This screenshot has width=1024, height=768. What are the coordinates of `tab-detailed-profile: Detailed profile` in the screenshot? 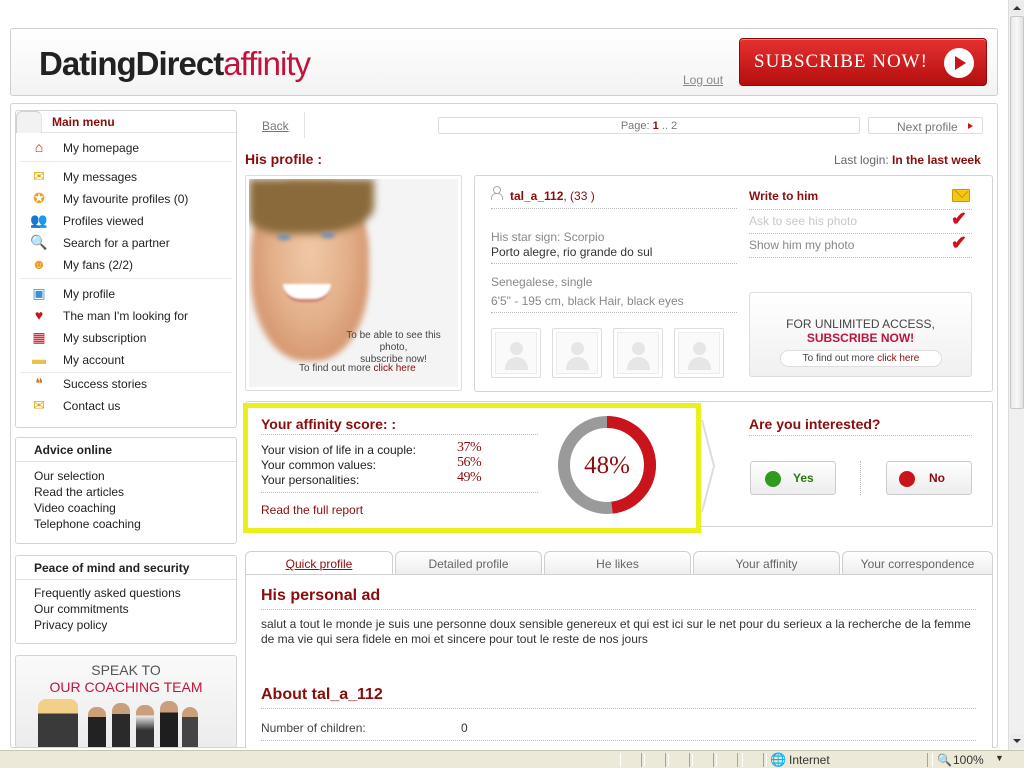 It's located at (468, 563).